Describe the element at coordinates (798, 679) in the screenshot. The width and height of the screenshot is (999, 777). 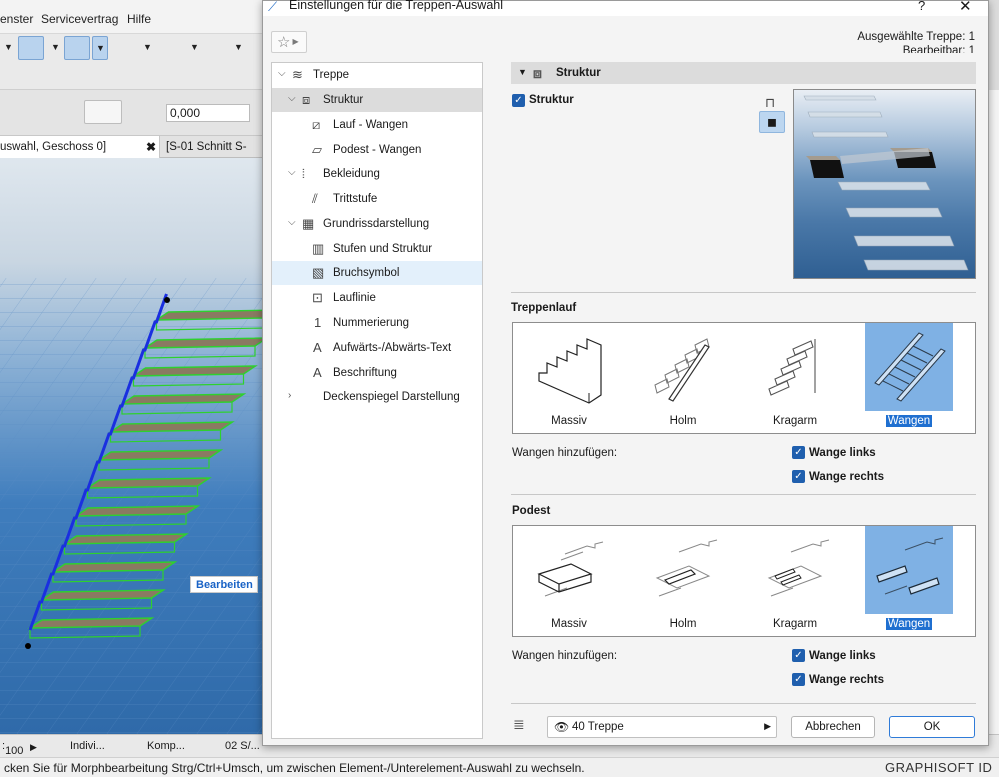
I see `landing-right-stringer-checkbox: ✓` at that location.